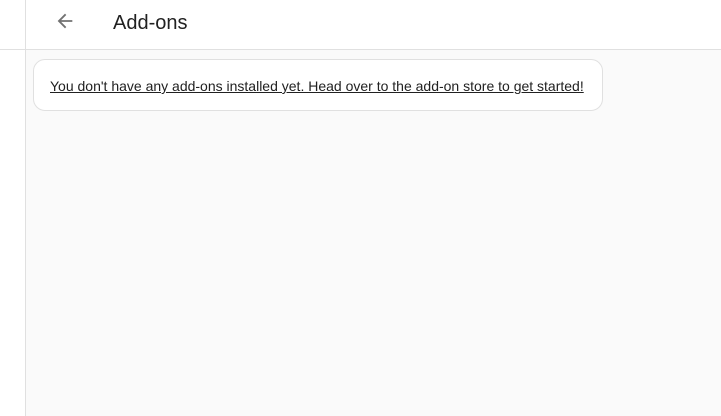 This screenshot has width=721, height=416. I want to click on top-app-bar: Add-ons, so click(373, 25).